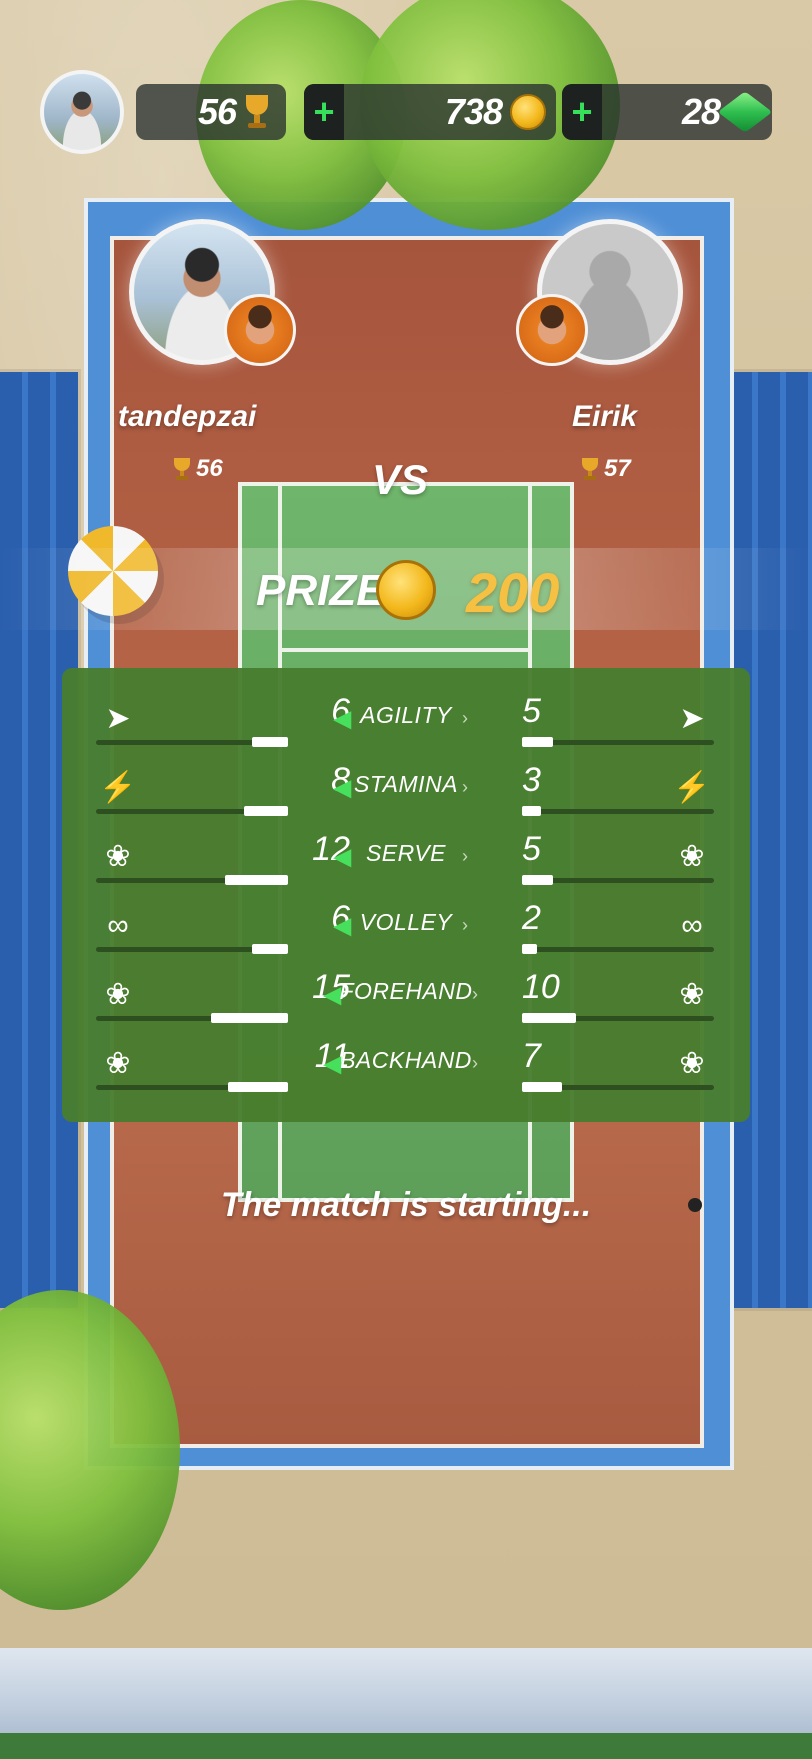 This screenshot has height=1759, width=812. I want to click on profile-avatar, so click(82, 112).